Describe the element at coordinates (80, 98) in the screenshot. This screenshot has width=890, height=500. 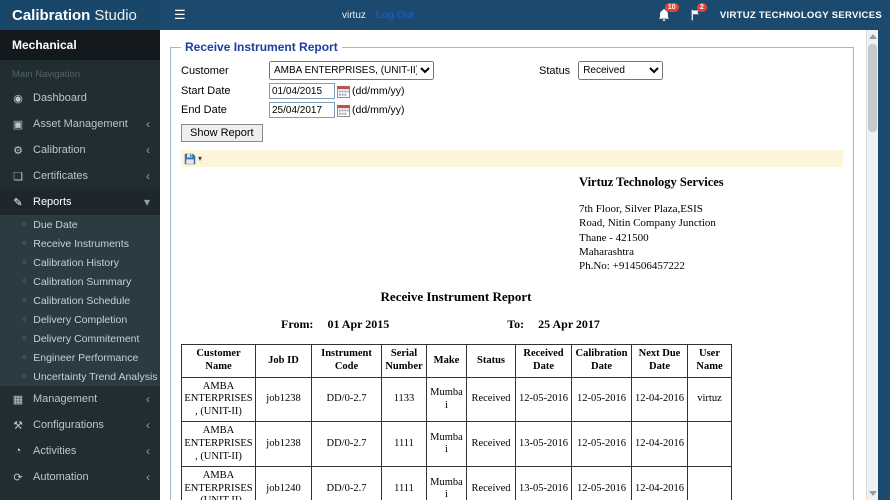
I see `sidebar-item-dashboard: ◉ Dashboard` at that location.